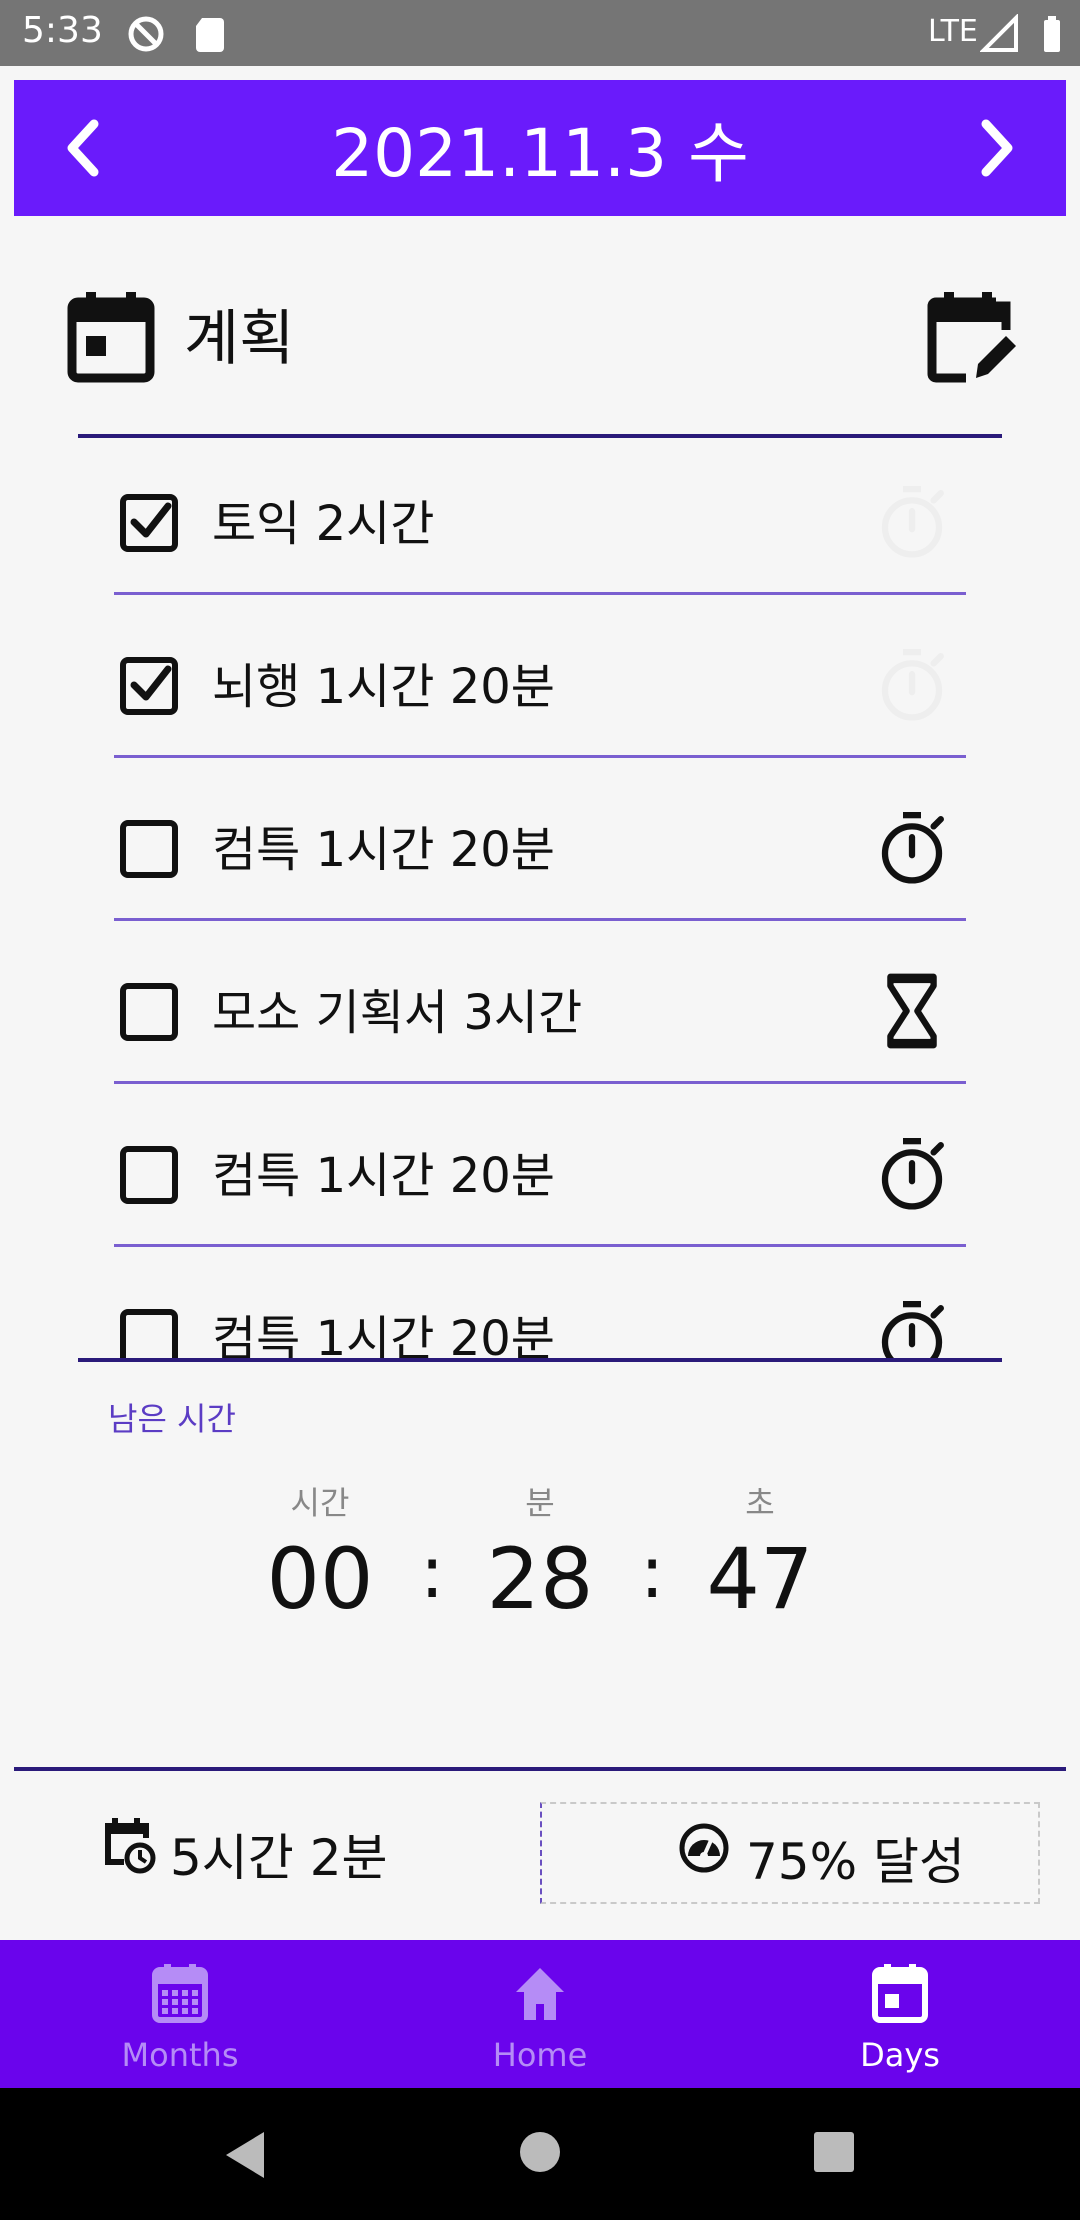 This screenshot has width=1080, height=2220. Describe the element at coordinates (111, 337) in the screenshot. I see `calendar-icon` at that location.